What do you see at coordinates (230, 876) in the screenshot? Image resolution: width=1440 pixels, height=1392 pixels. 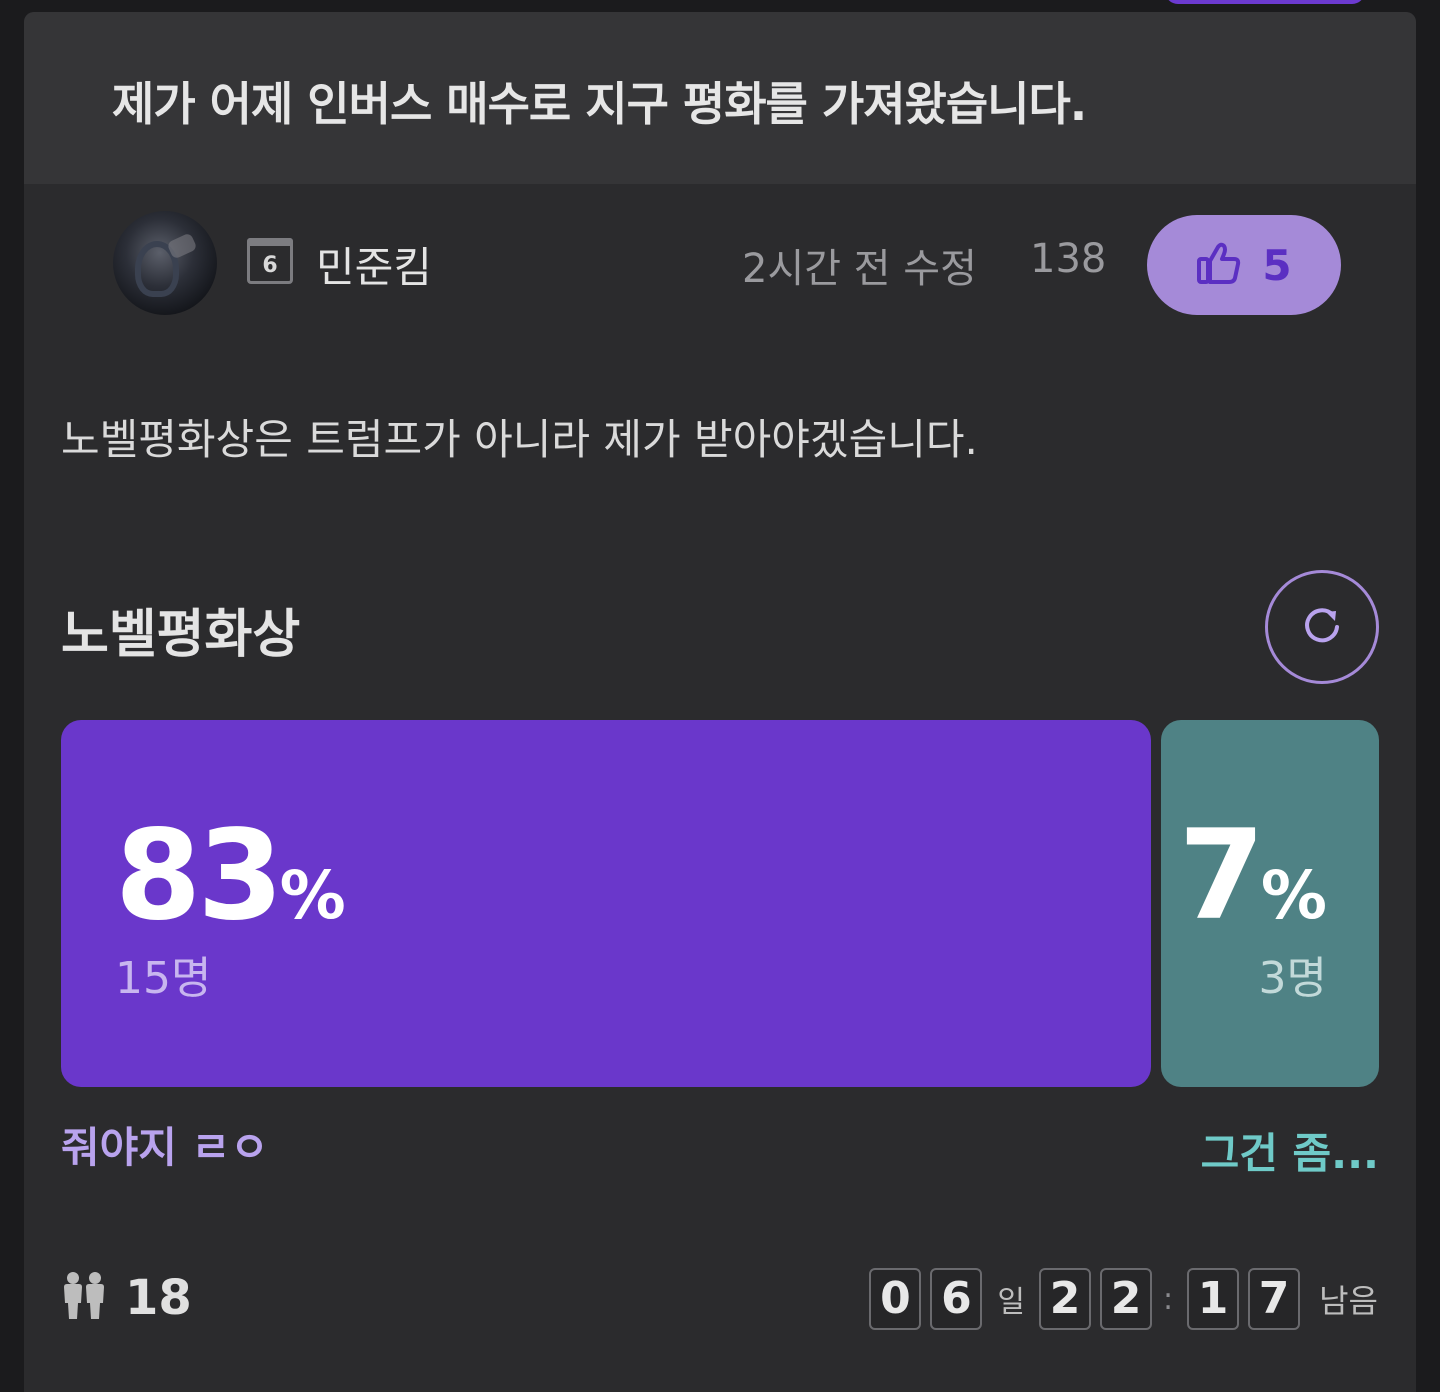 I see `option-a-percent: 83%` at bounding box center [230, 876].